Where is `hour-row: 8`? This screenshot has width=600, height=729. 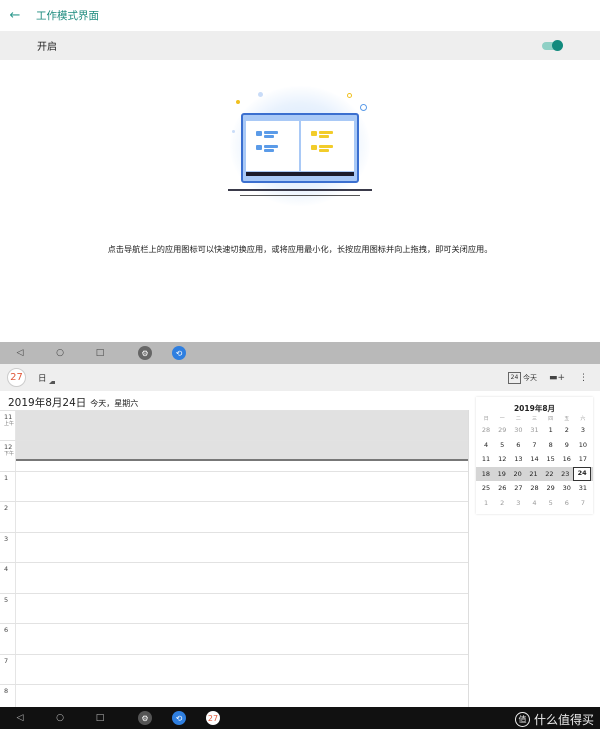 hour-row: 8 is located at coordinates (234, 695).